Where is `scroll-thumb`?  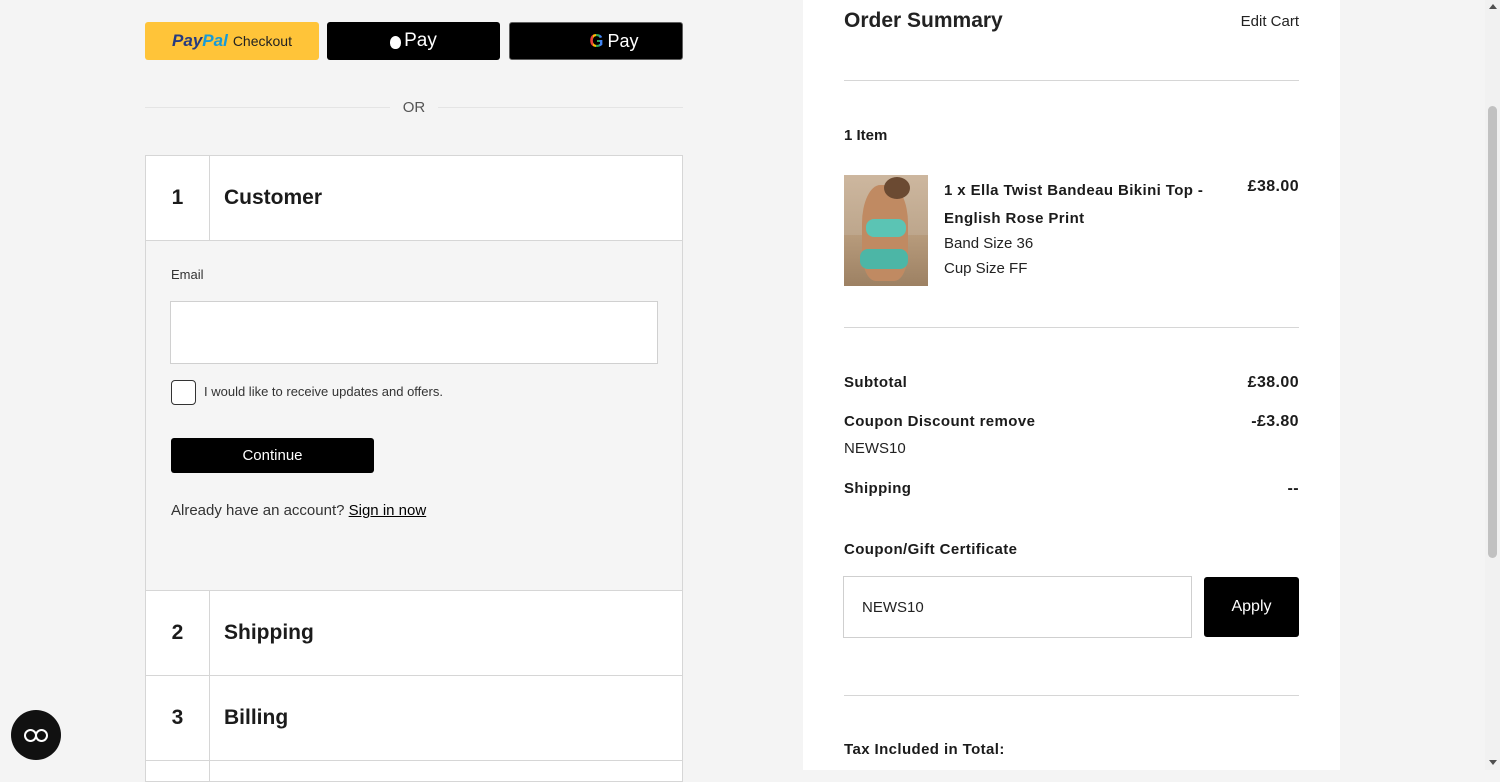 scroll-thumb is located at coordinates (1492, 332).